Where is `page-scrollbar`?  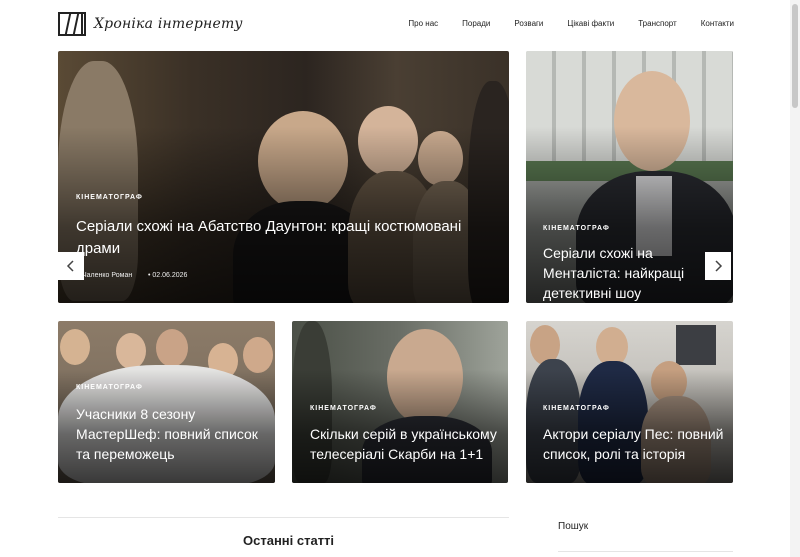 page-scrollbar is located at coordinates (795, 278).